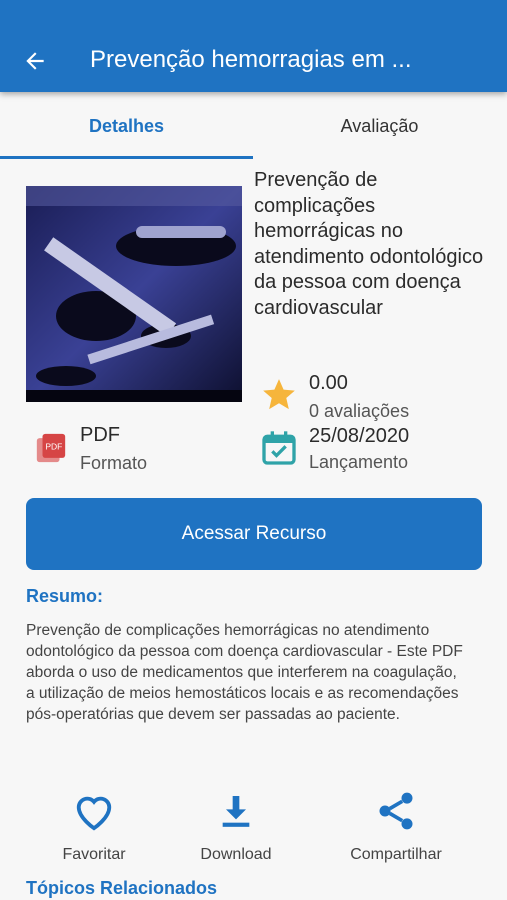  What do you see at coordinates (359, 411) in the screenshot?
I see `rating-count: 0 avaliações` at bounding box center [359, 411].